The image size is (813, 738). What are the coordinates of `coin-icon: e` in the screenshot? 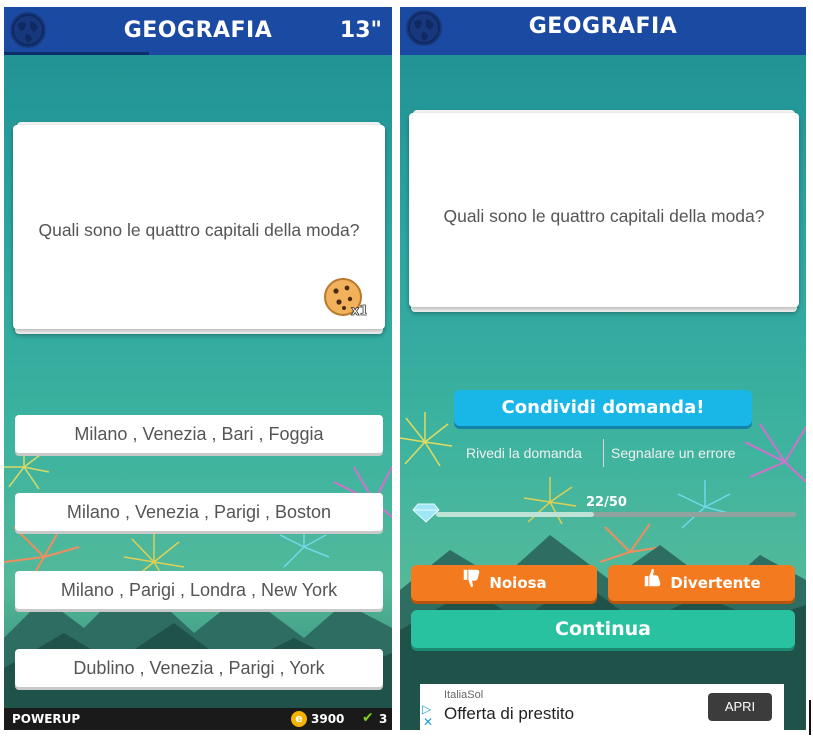 It's located at (299, 719).